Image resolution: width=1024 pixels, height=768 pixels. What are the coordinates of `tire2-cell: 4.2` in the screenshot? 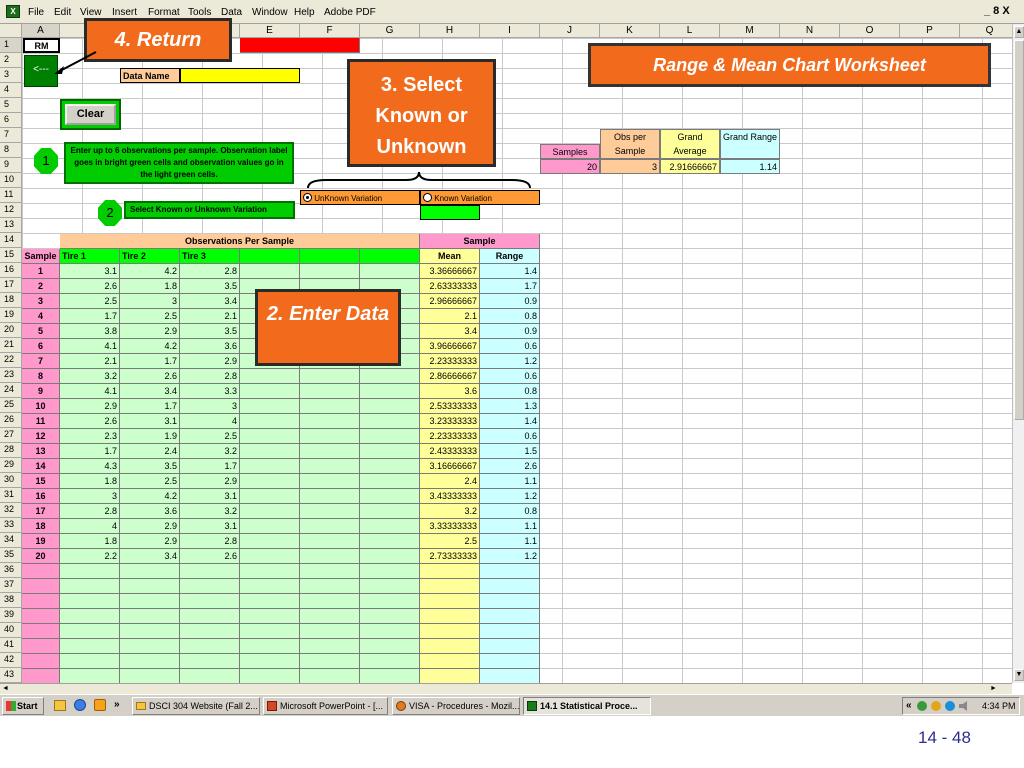 It's located at (150, 496).